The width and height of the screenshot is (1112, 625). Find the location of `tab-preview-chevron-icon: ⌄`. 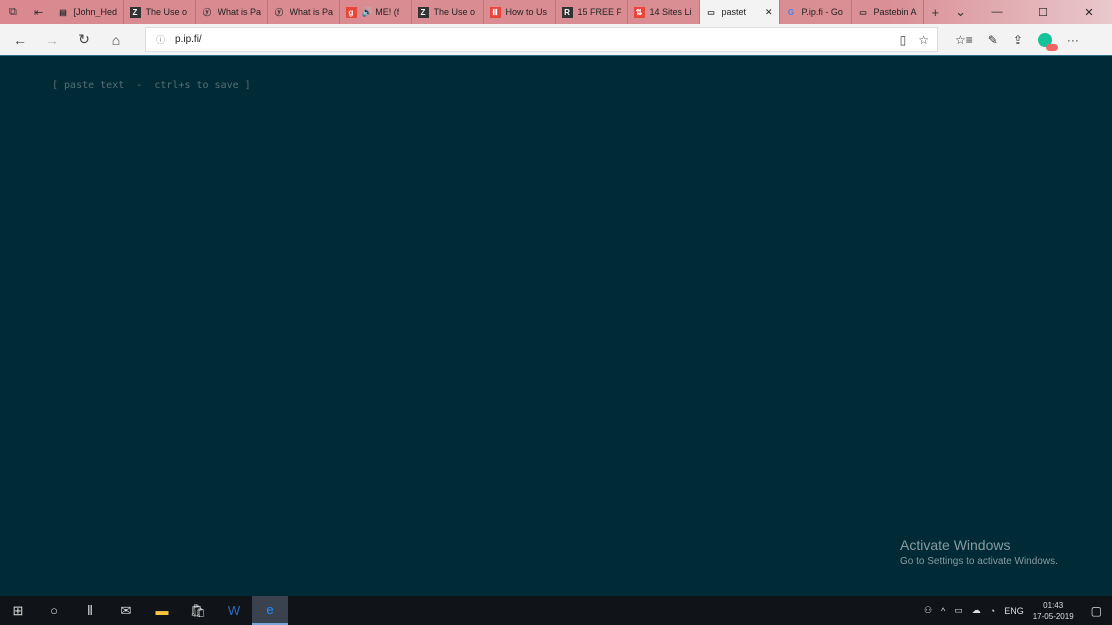

tab-preview-chevron-icon: ⌄ is located at coordinates (960, 12).